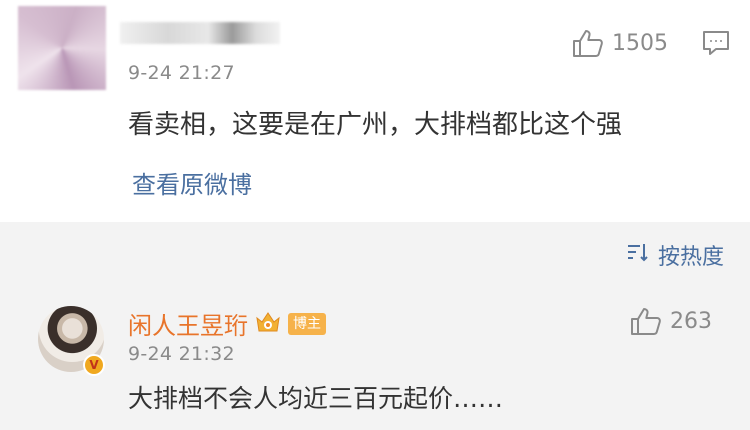 Image resolution: width=750 pixels, height=430 pixels. I want to click on like-button: 1505, so click(620, 43).